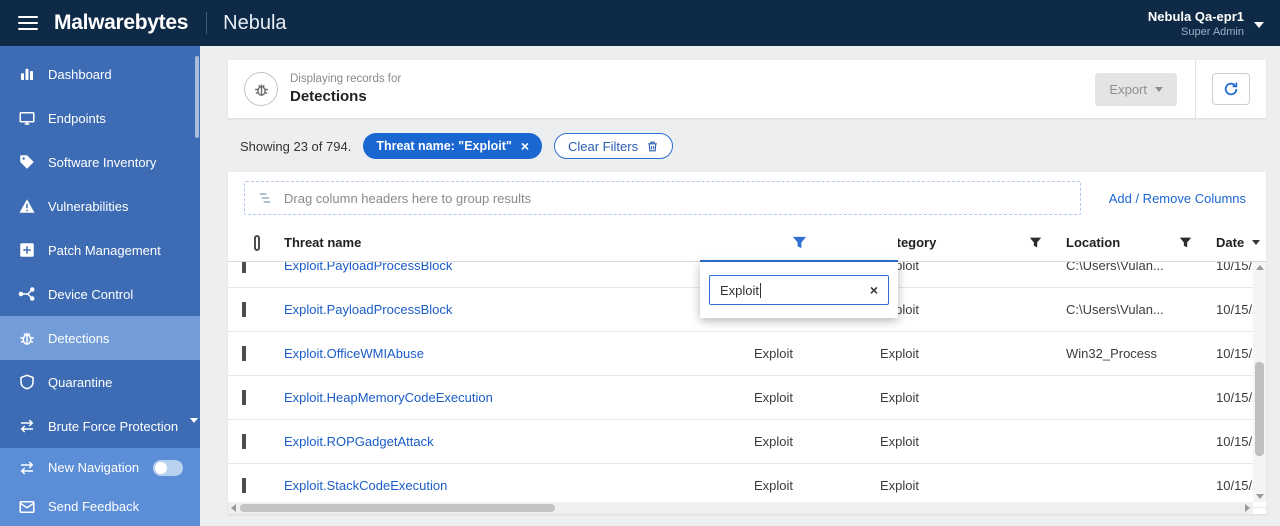  What do you see at coordinates (388, 397) in the screenshot?
I see `threat-name-link: Exploit.HeapMemoryCodeExecution` at bounding box center [388, 397].